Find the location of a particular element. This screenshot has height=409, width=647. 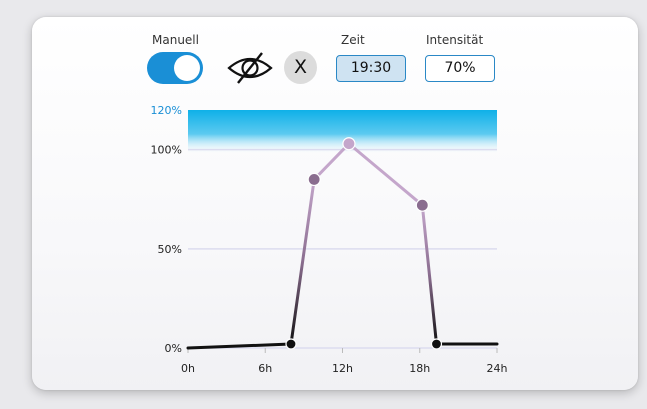

y-tick-label: 120% is located at coordinates (166, 110).